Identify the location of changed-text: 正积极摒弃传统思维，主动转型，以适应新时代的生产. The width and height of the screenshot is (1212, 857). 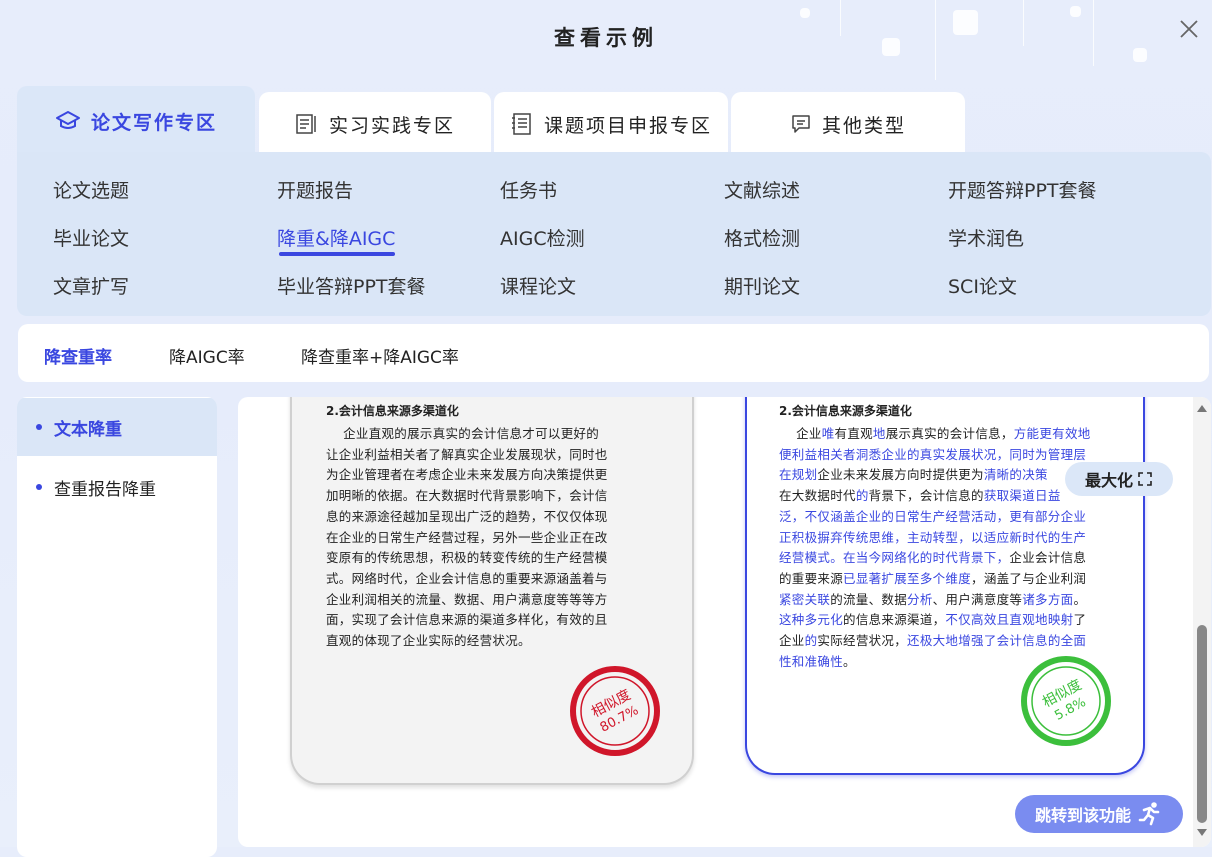
(933, 537).